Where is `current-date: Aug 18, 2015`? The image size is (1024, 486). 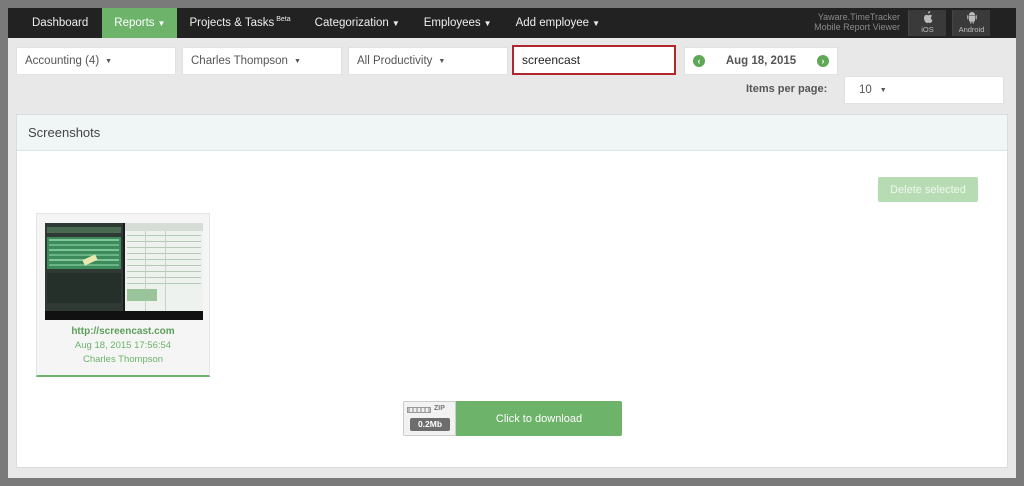
current-date: Aug 18, 2015 is located at coordinates (761, 61).